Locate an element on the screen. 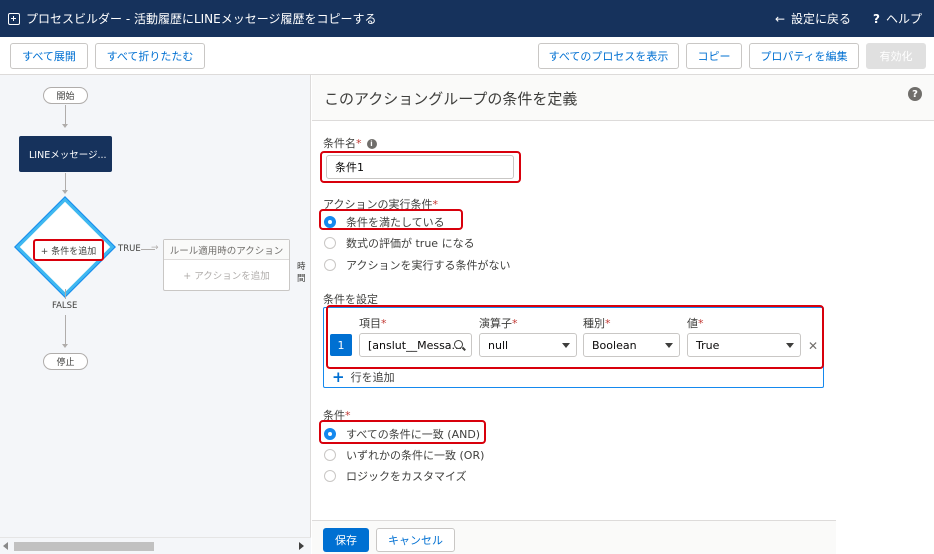 The height and width of the screenshot is (554, 934). add-row-button: + 行を追加 is located at coordinates (363, 377).